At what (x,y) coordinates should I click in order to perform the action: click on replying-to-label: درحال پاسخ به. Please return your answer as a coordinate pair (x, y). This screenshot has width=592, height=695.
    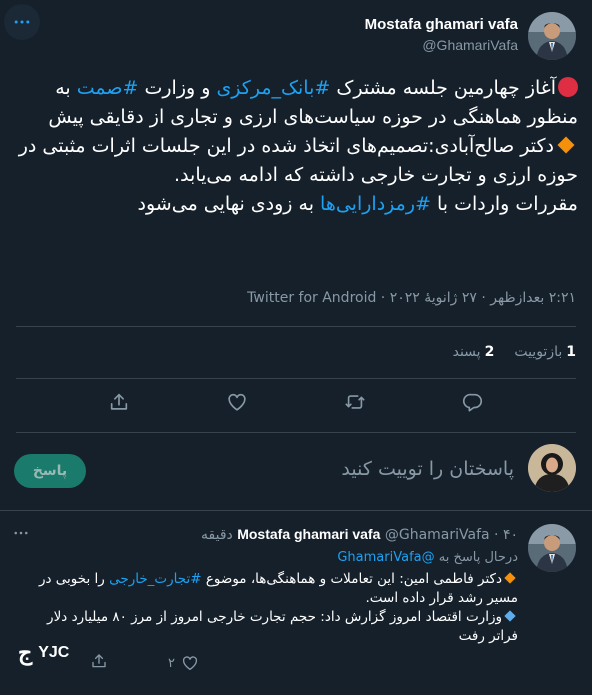
    Looking at the image, I should click on (478, 557).